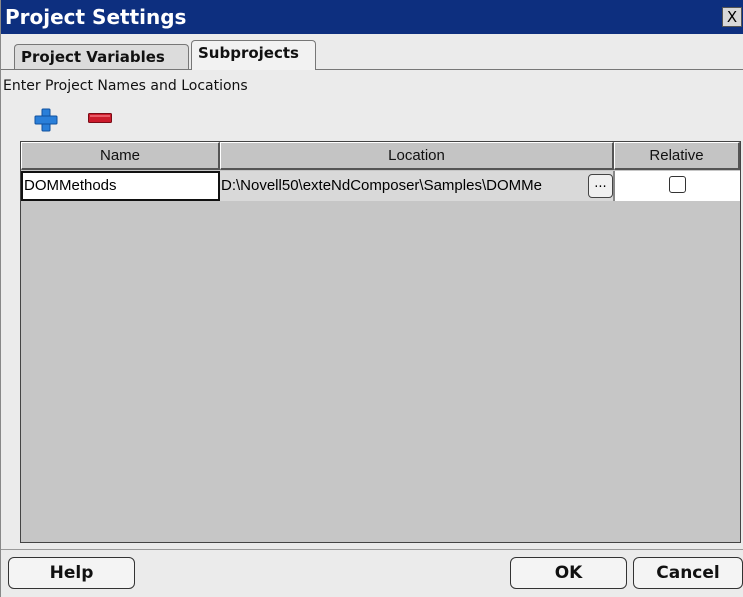  What do you see at coordinates (120, 186) in the screenshot?
I see `name-cell-input: DOMMethods` at bounding box center [120, 186].